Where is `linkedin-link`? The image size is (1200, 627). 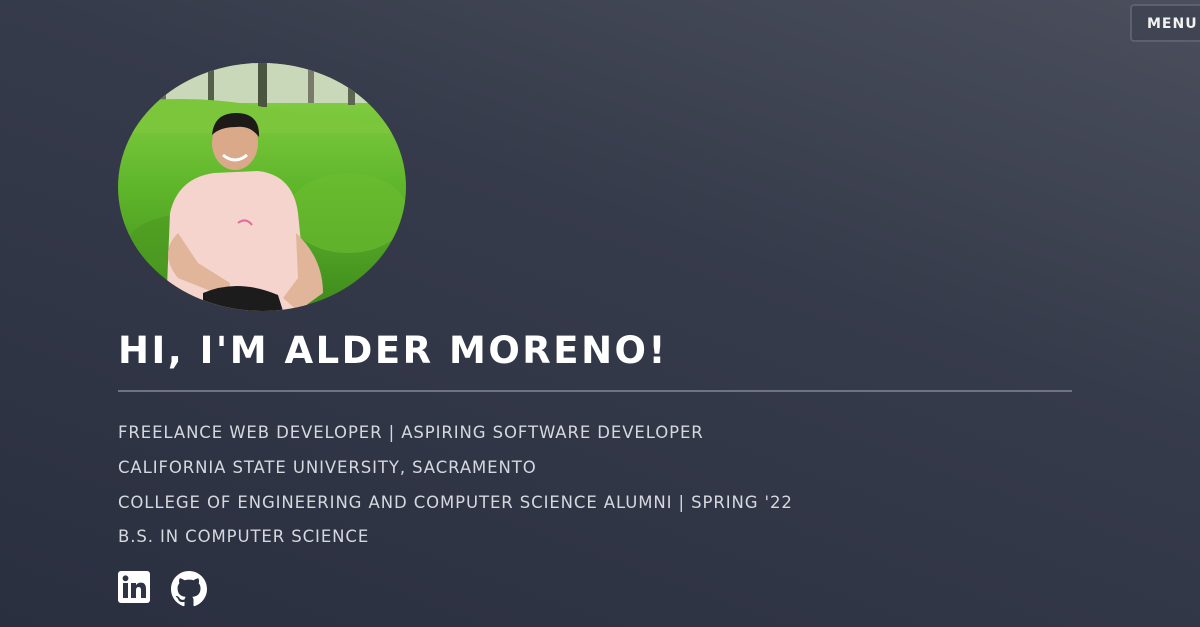 linkedin-link is located at coordinates (134, 589).